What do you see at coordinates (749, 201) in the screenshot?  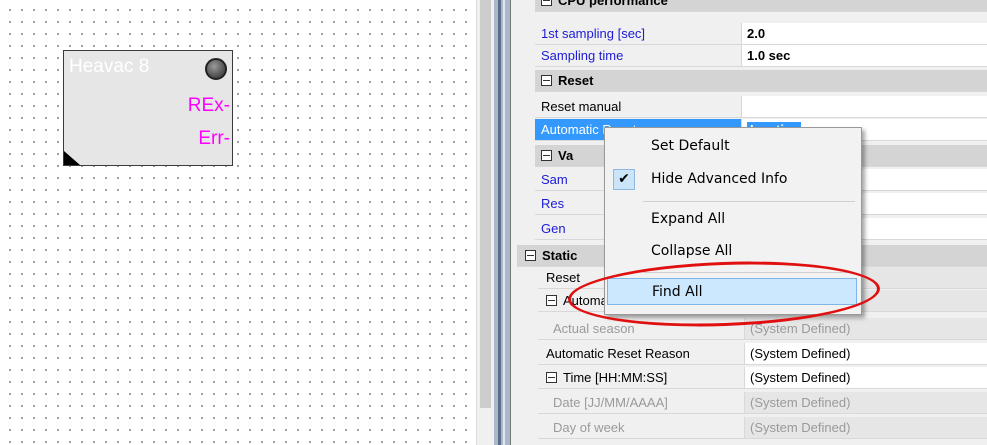 I see `menu-separator` at bounding box center [749, 201].